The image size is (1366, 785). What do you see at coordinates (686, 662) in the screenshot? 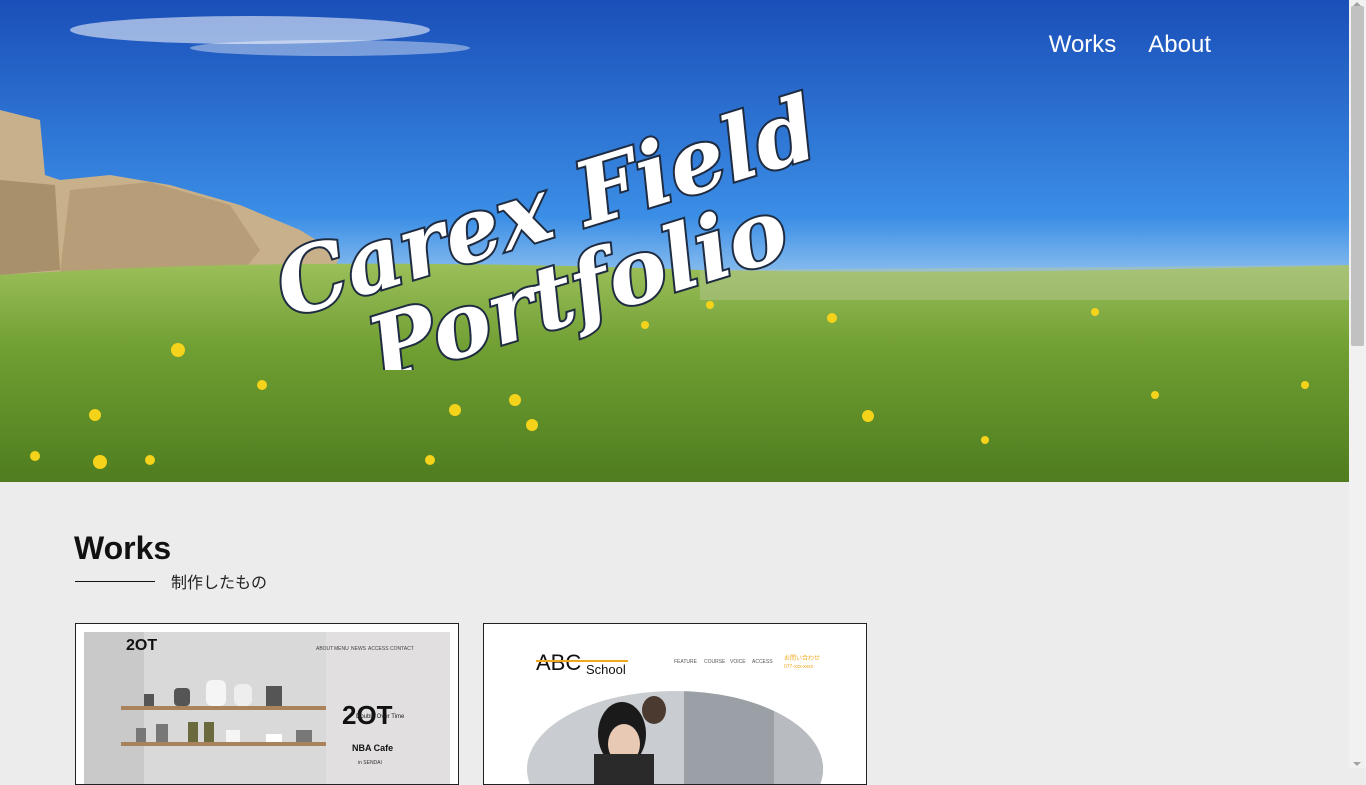
I see `abc-menu-feature: FEATURE` at bounding box center [686, 662].